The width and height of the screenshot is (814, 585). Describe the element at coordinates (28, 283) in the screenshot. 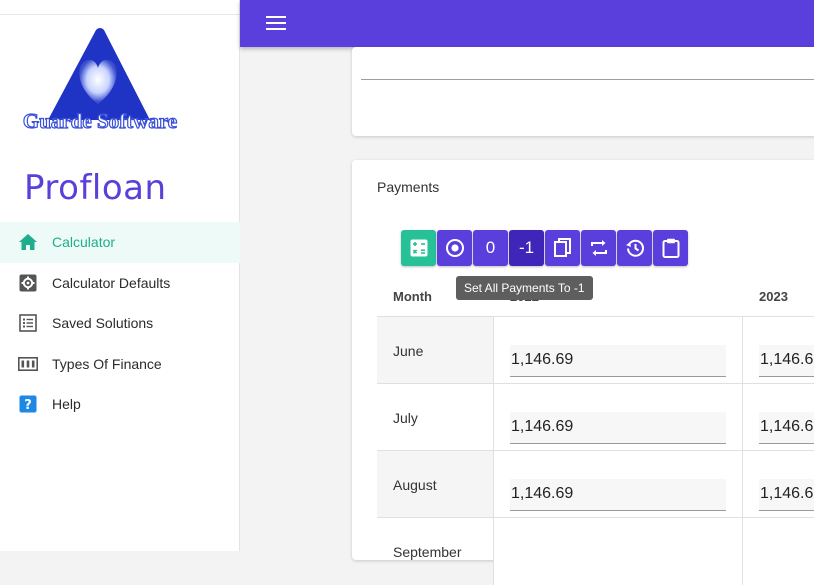

I see `gear-icon` at that location.